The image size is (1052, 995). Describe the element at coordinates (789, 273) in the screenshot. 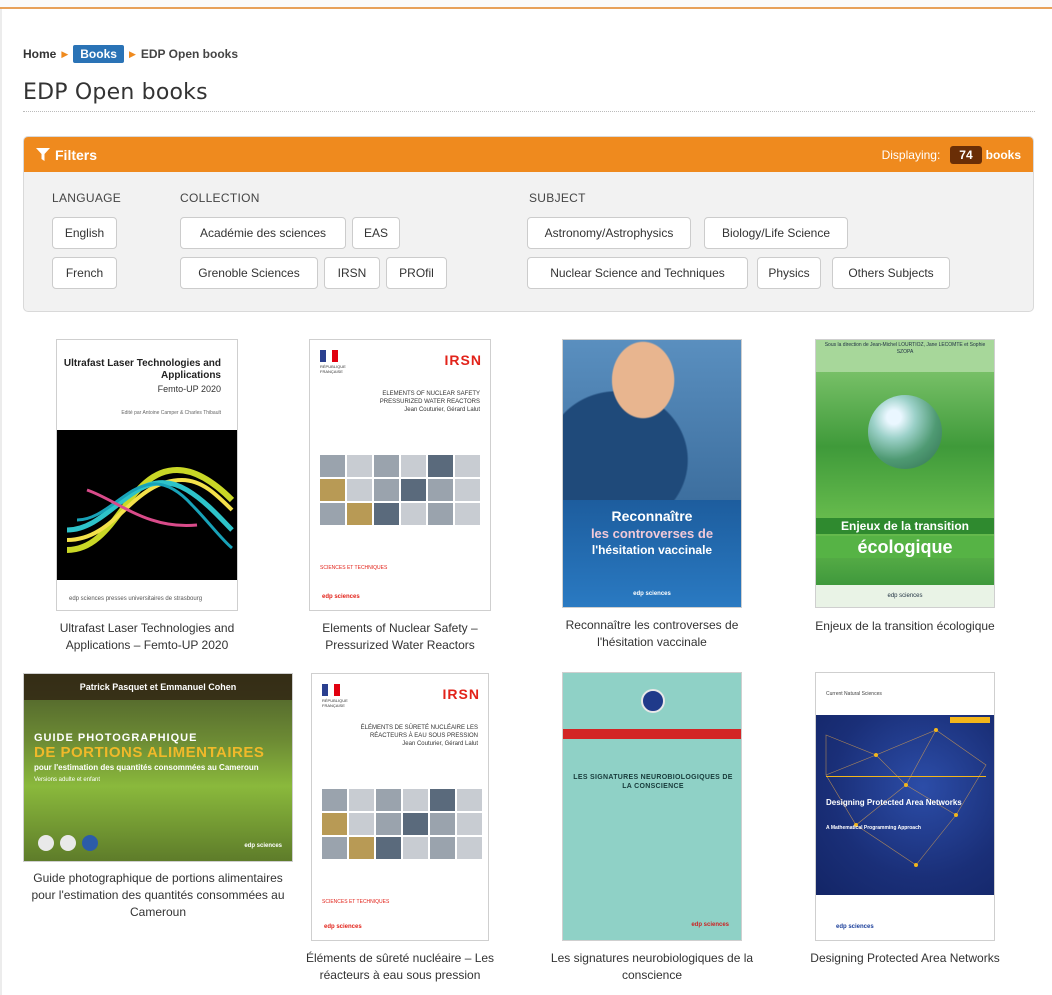

I see `filter-physics: Physics` at that location.